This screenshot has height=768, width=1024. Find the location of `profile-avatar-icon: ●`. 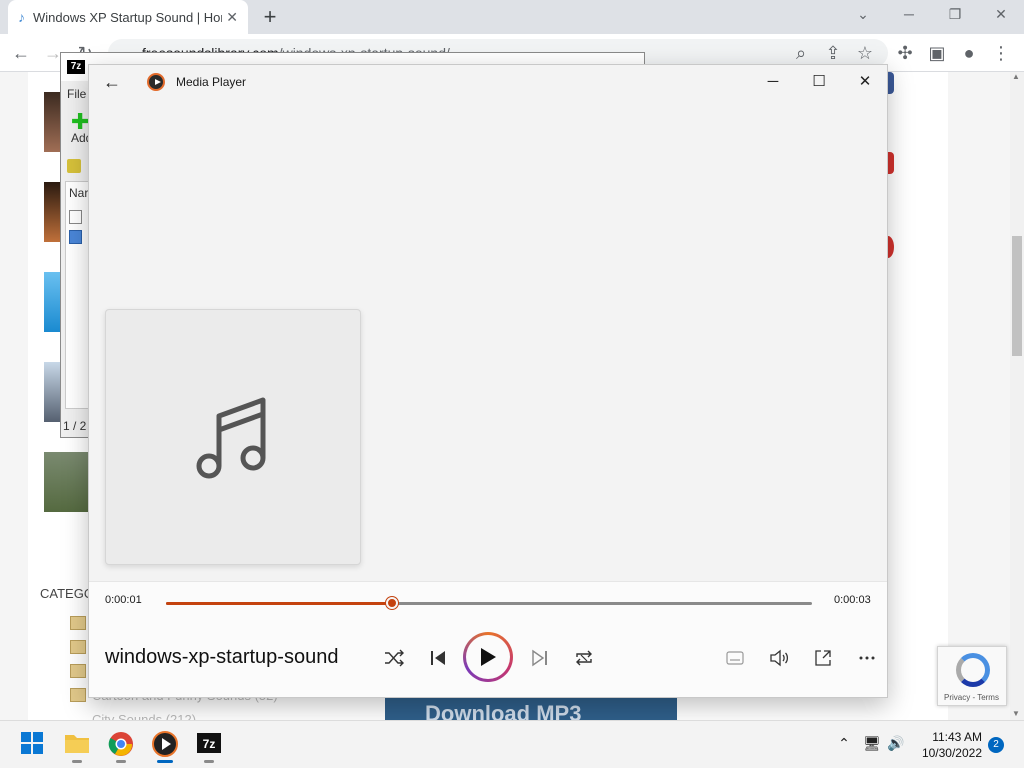

profile-avatar-icon: ● is located at coordinates (969, 53).